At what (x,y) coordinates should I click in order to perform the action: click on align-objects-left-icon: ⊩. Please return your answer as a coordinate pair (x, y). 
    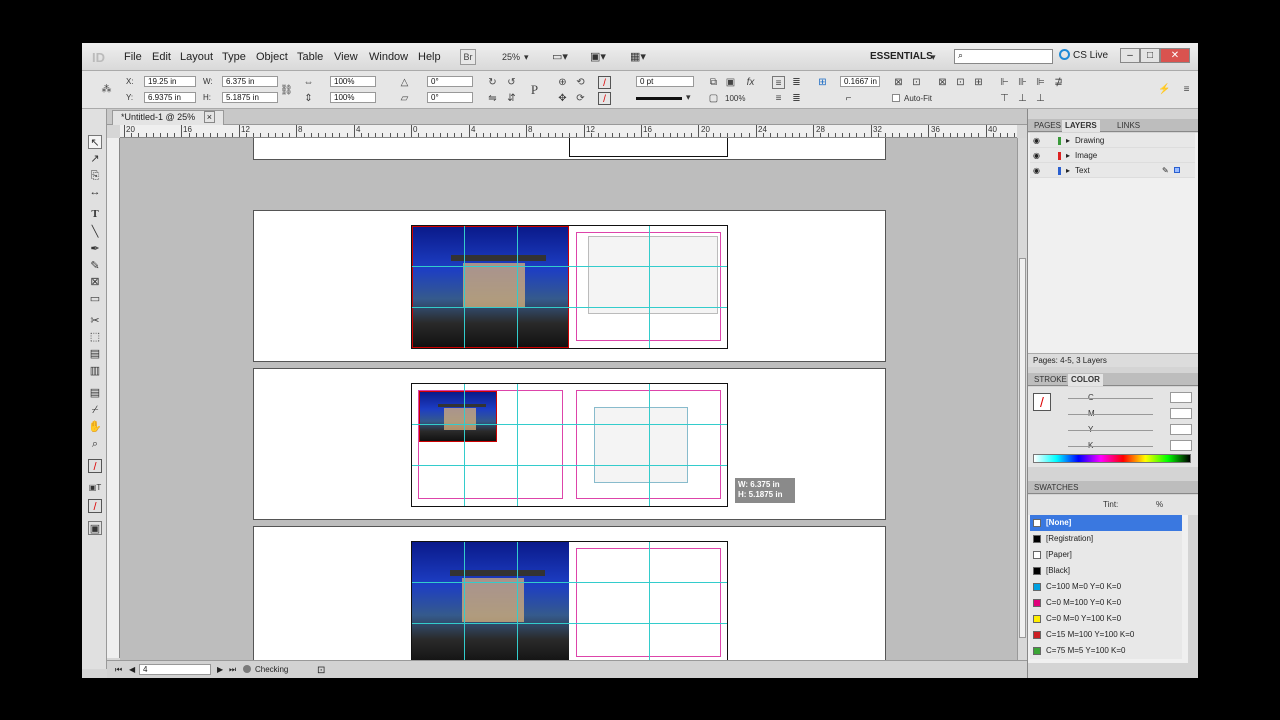
    Looking at the image, I should click on (1004, 82).